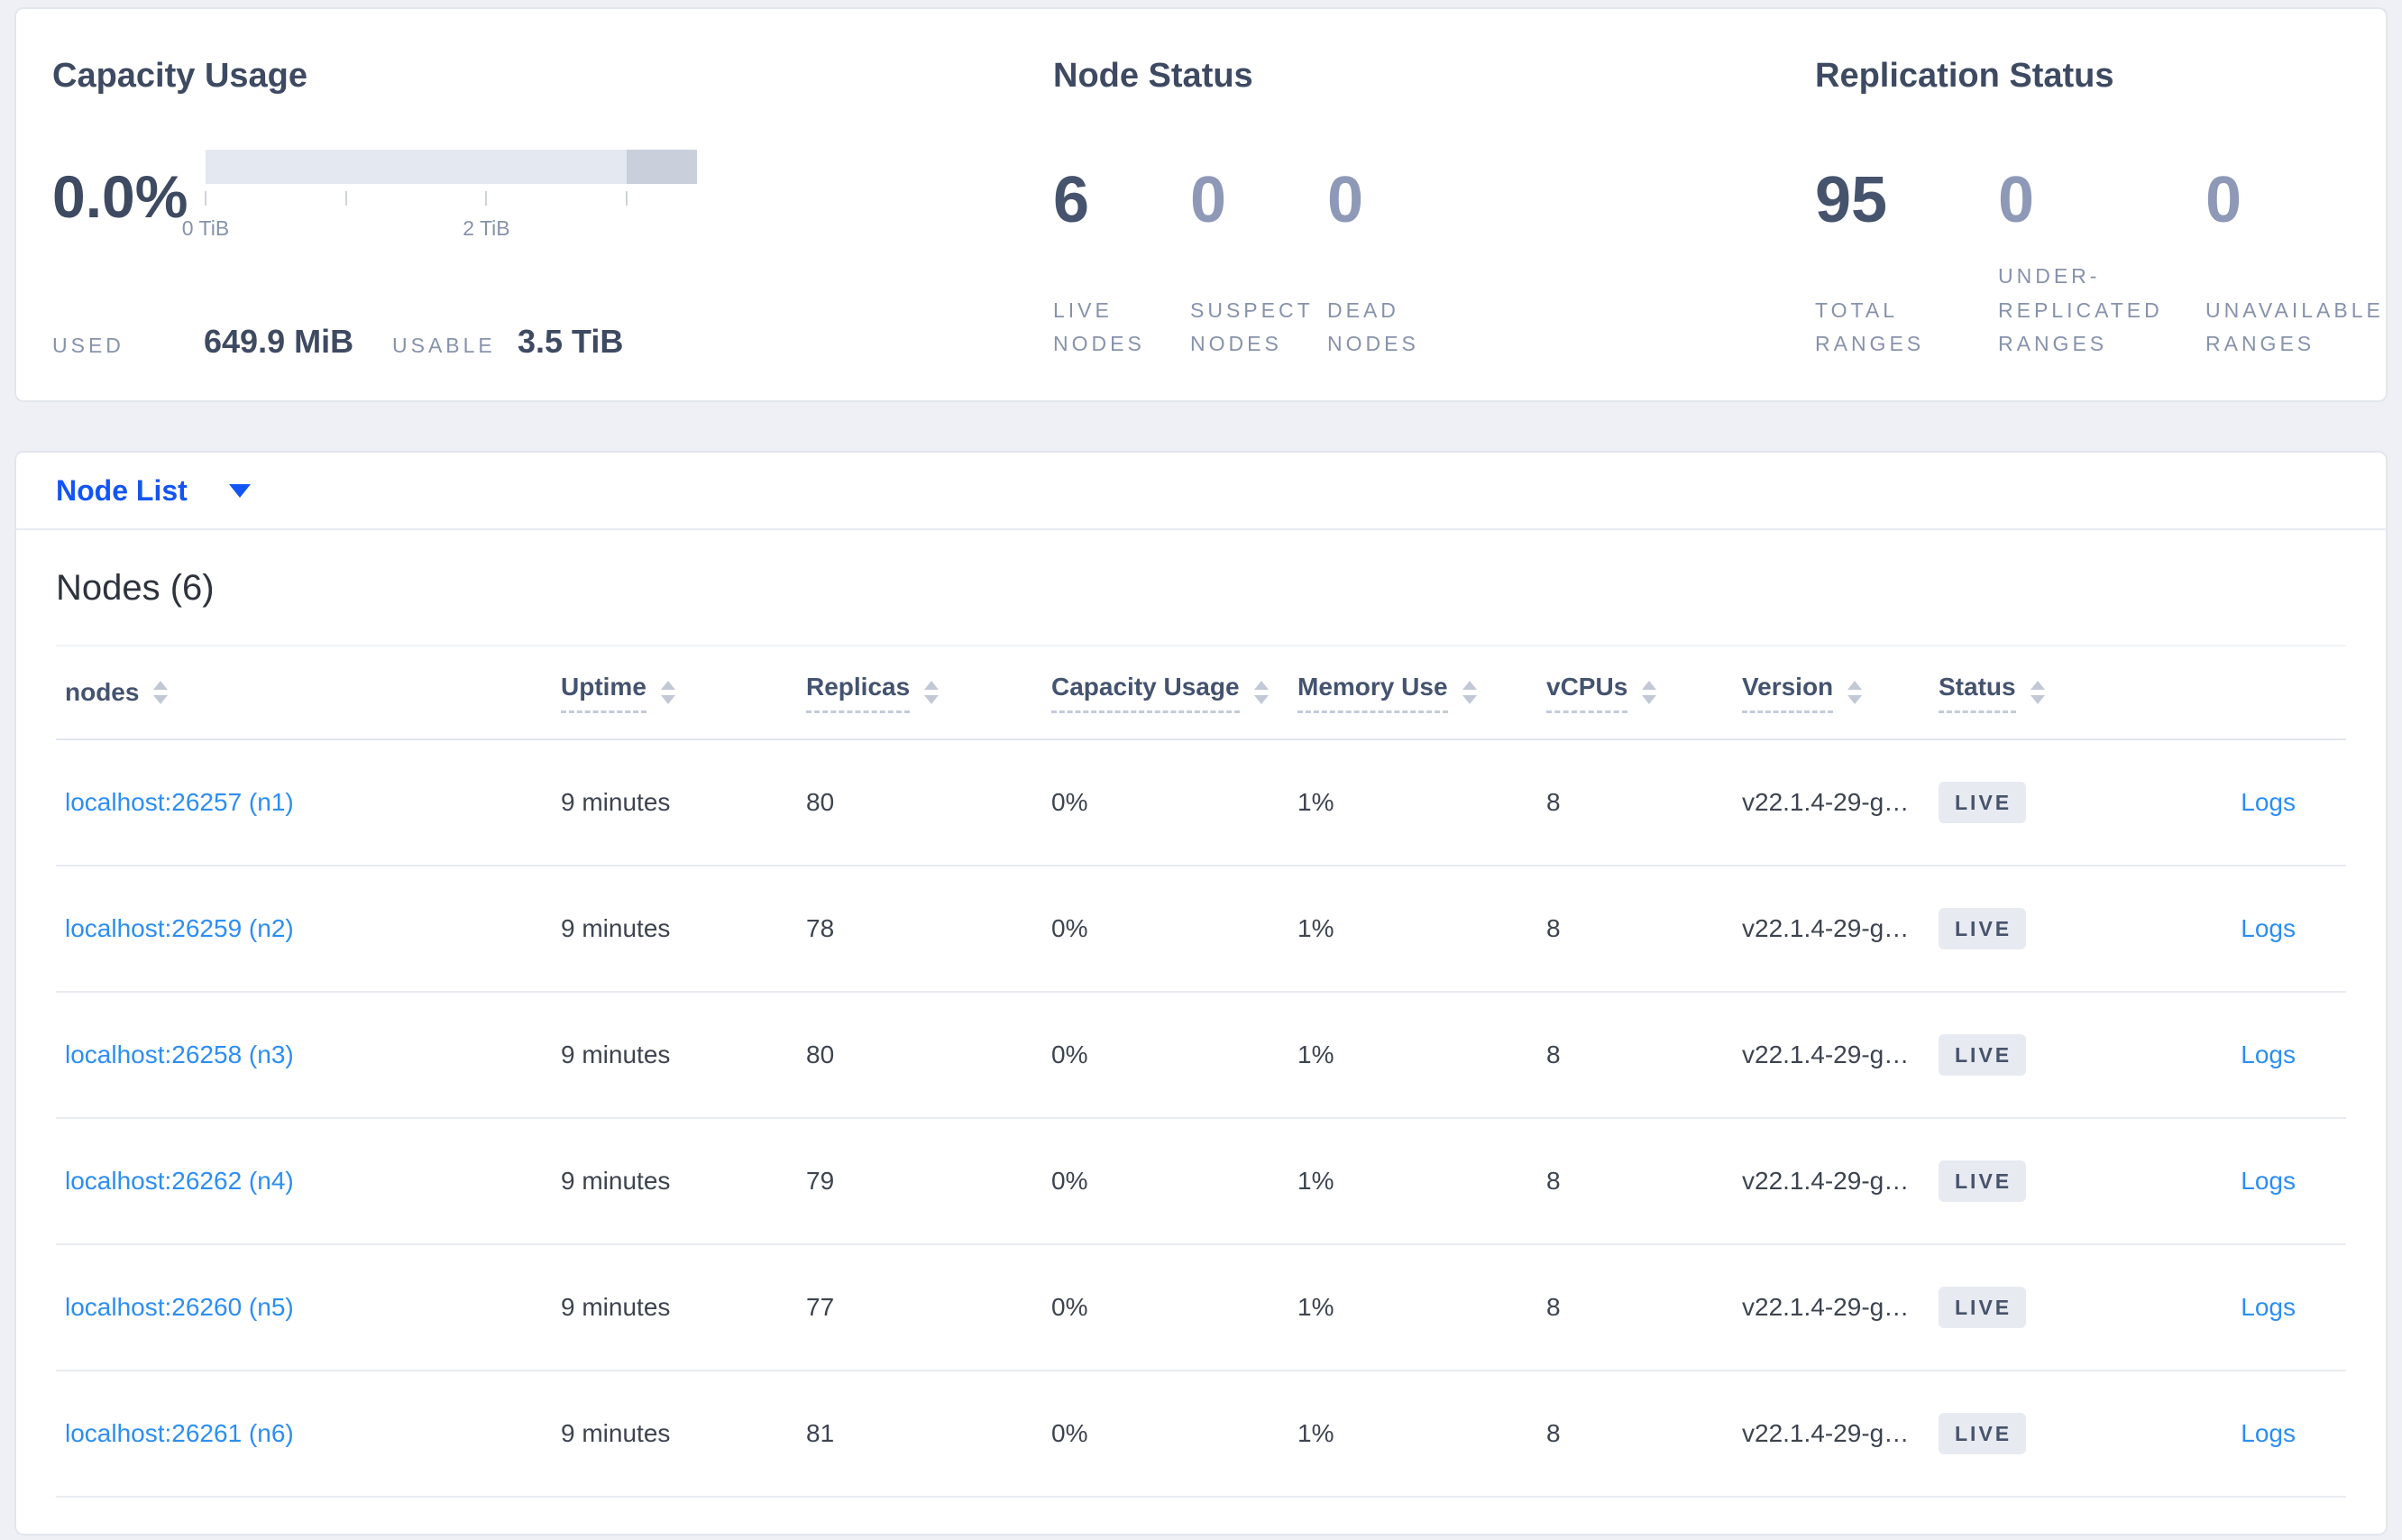 The height and width of the screenshot is (1540, 2402). I want to click on node-link: localhost:26262 (n4), so click(179, 1181).